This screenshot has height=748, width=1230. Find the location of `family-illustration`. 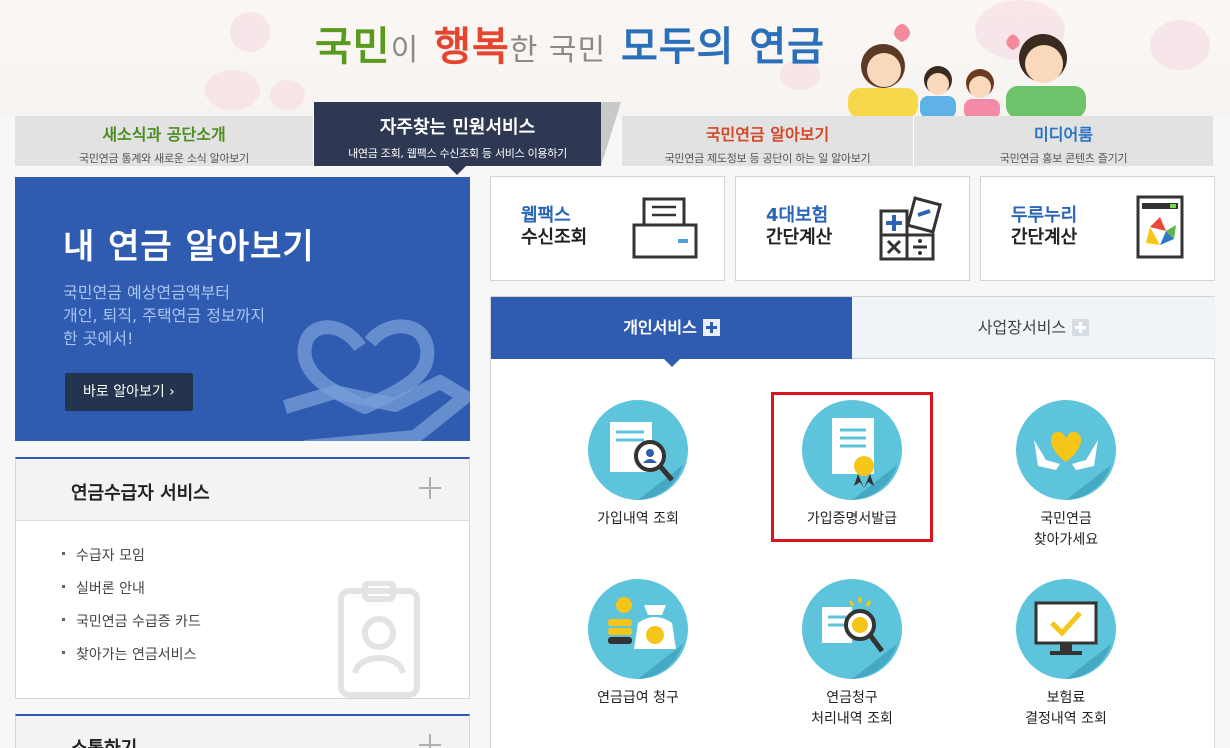

family-illustration is located at coordinates (967, 70).